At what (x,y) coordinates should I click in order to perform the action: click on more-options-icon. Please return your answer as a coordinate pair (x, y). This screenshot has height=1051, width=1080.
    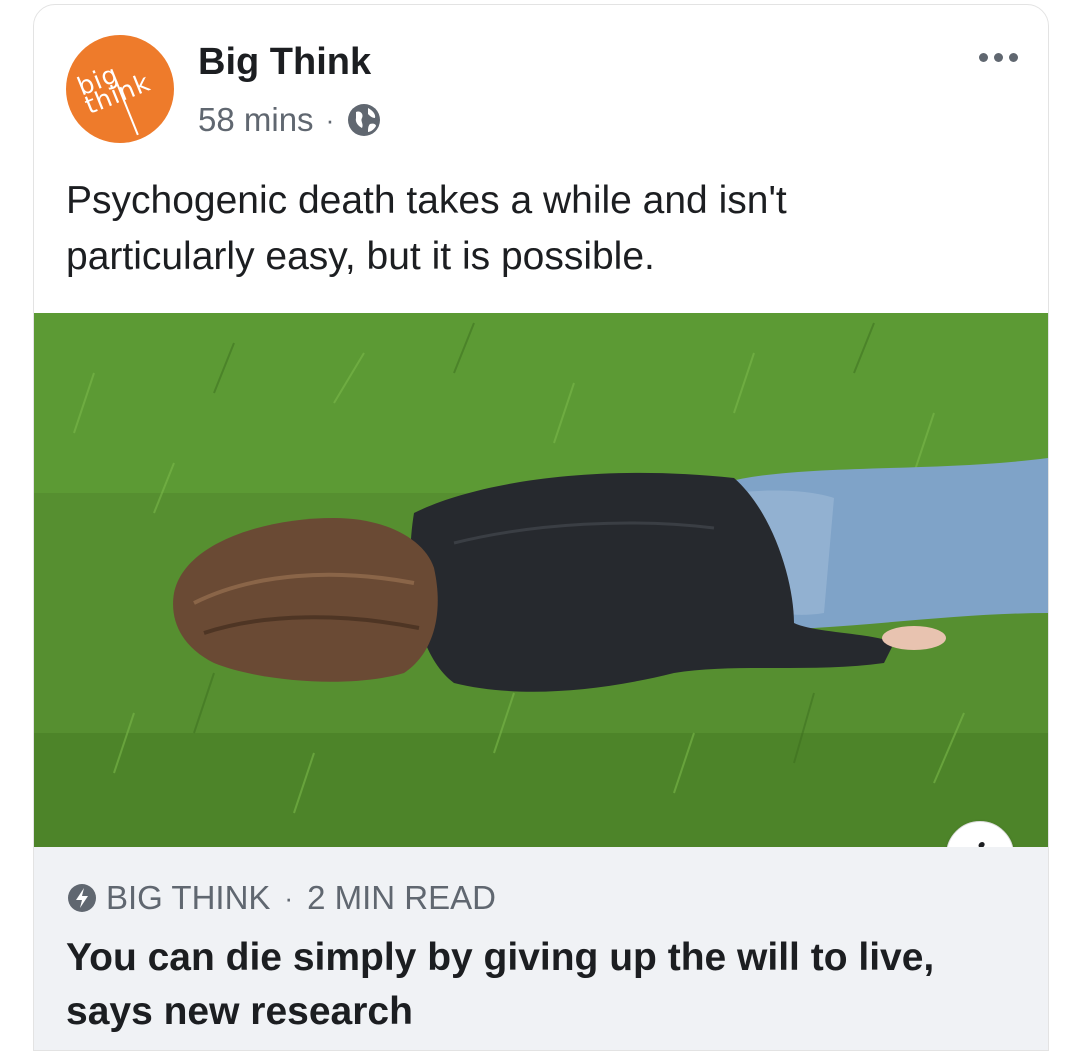
    Looking at the image, I should click on (998, 57).